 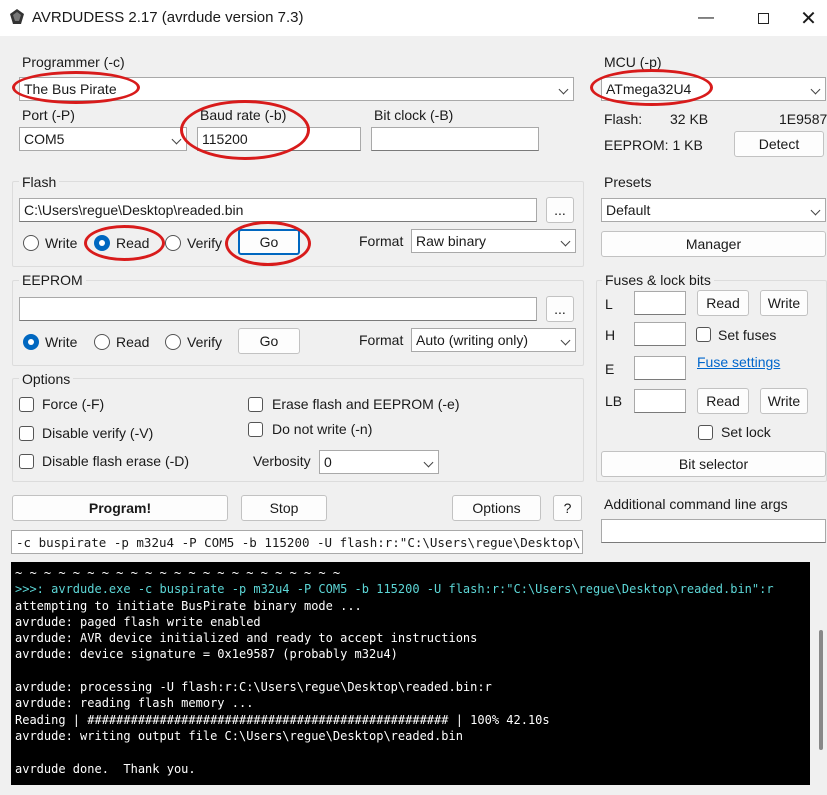 I want to click on detect-button: Detect, so click(x=779, y=144).